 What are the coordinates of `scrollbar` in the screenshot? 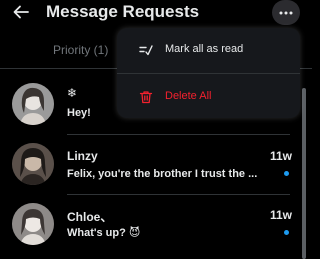 It's located at (304, 173).